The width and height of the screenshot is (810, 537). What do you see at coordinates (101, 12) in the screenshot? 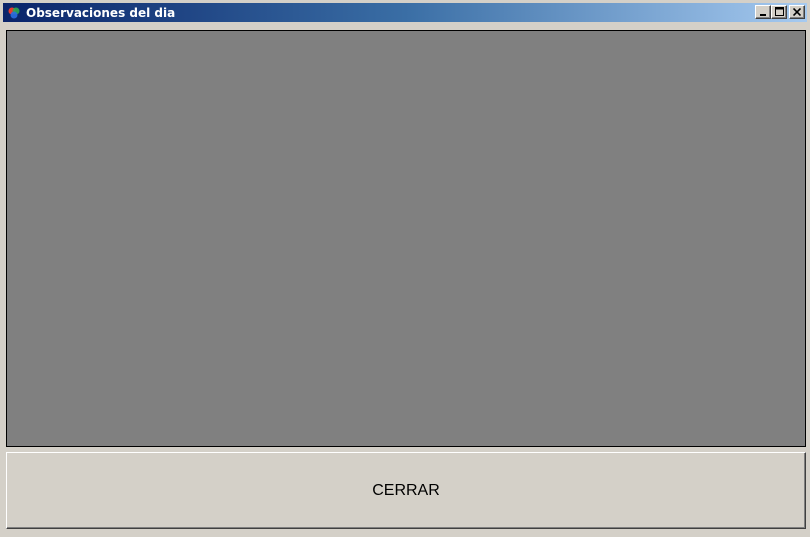
I see `window-title: Observaciones del dia` at bounding box center [101, 12].